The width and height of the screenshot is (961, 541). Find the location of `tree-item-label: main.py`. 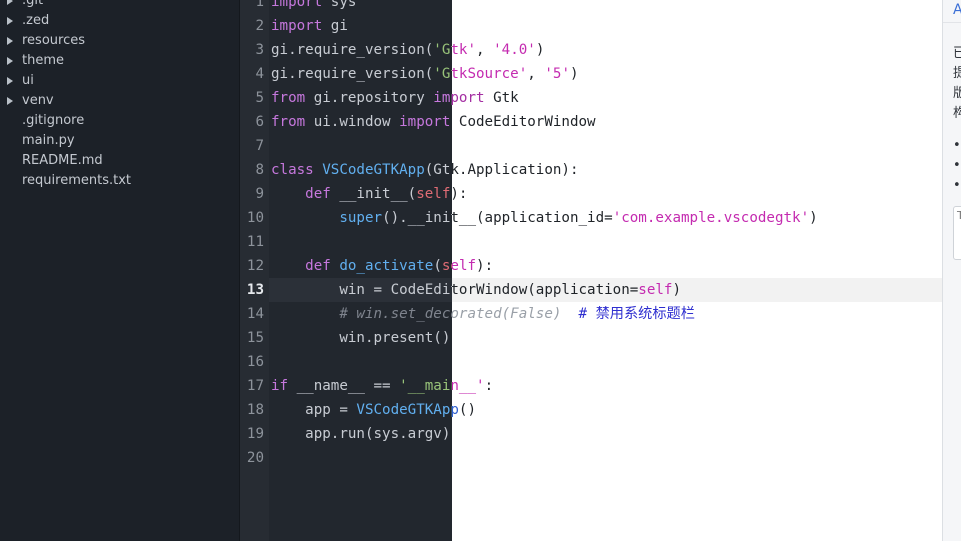

tree-item-label: main.py is located at coordinates (48, 140).